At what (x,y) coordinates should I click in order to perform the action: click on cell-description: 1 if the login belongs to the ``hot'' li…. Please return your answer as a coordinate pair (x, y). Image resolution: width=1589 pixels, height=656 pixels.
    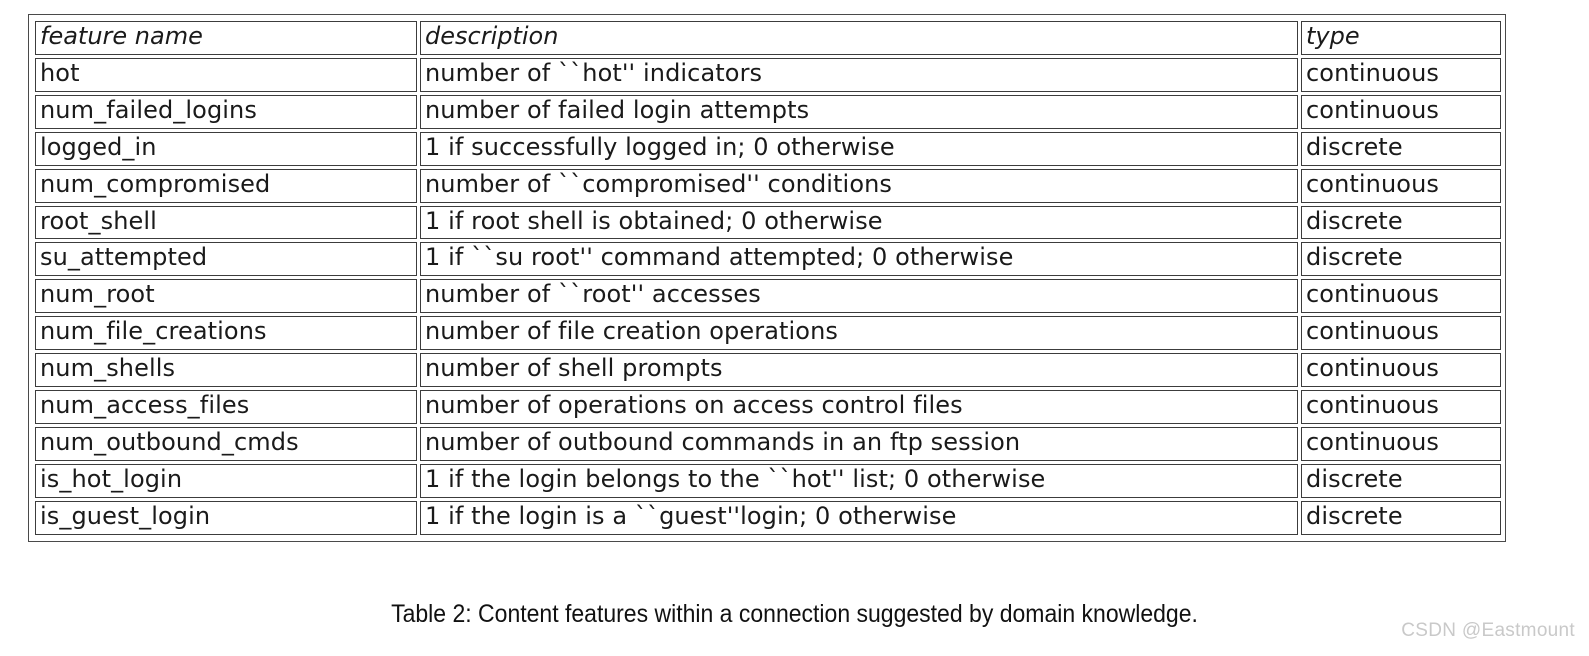
    Looking at the image, I should click on (859, 480).